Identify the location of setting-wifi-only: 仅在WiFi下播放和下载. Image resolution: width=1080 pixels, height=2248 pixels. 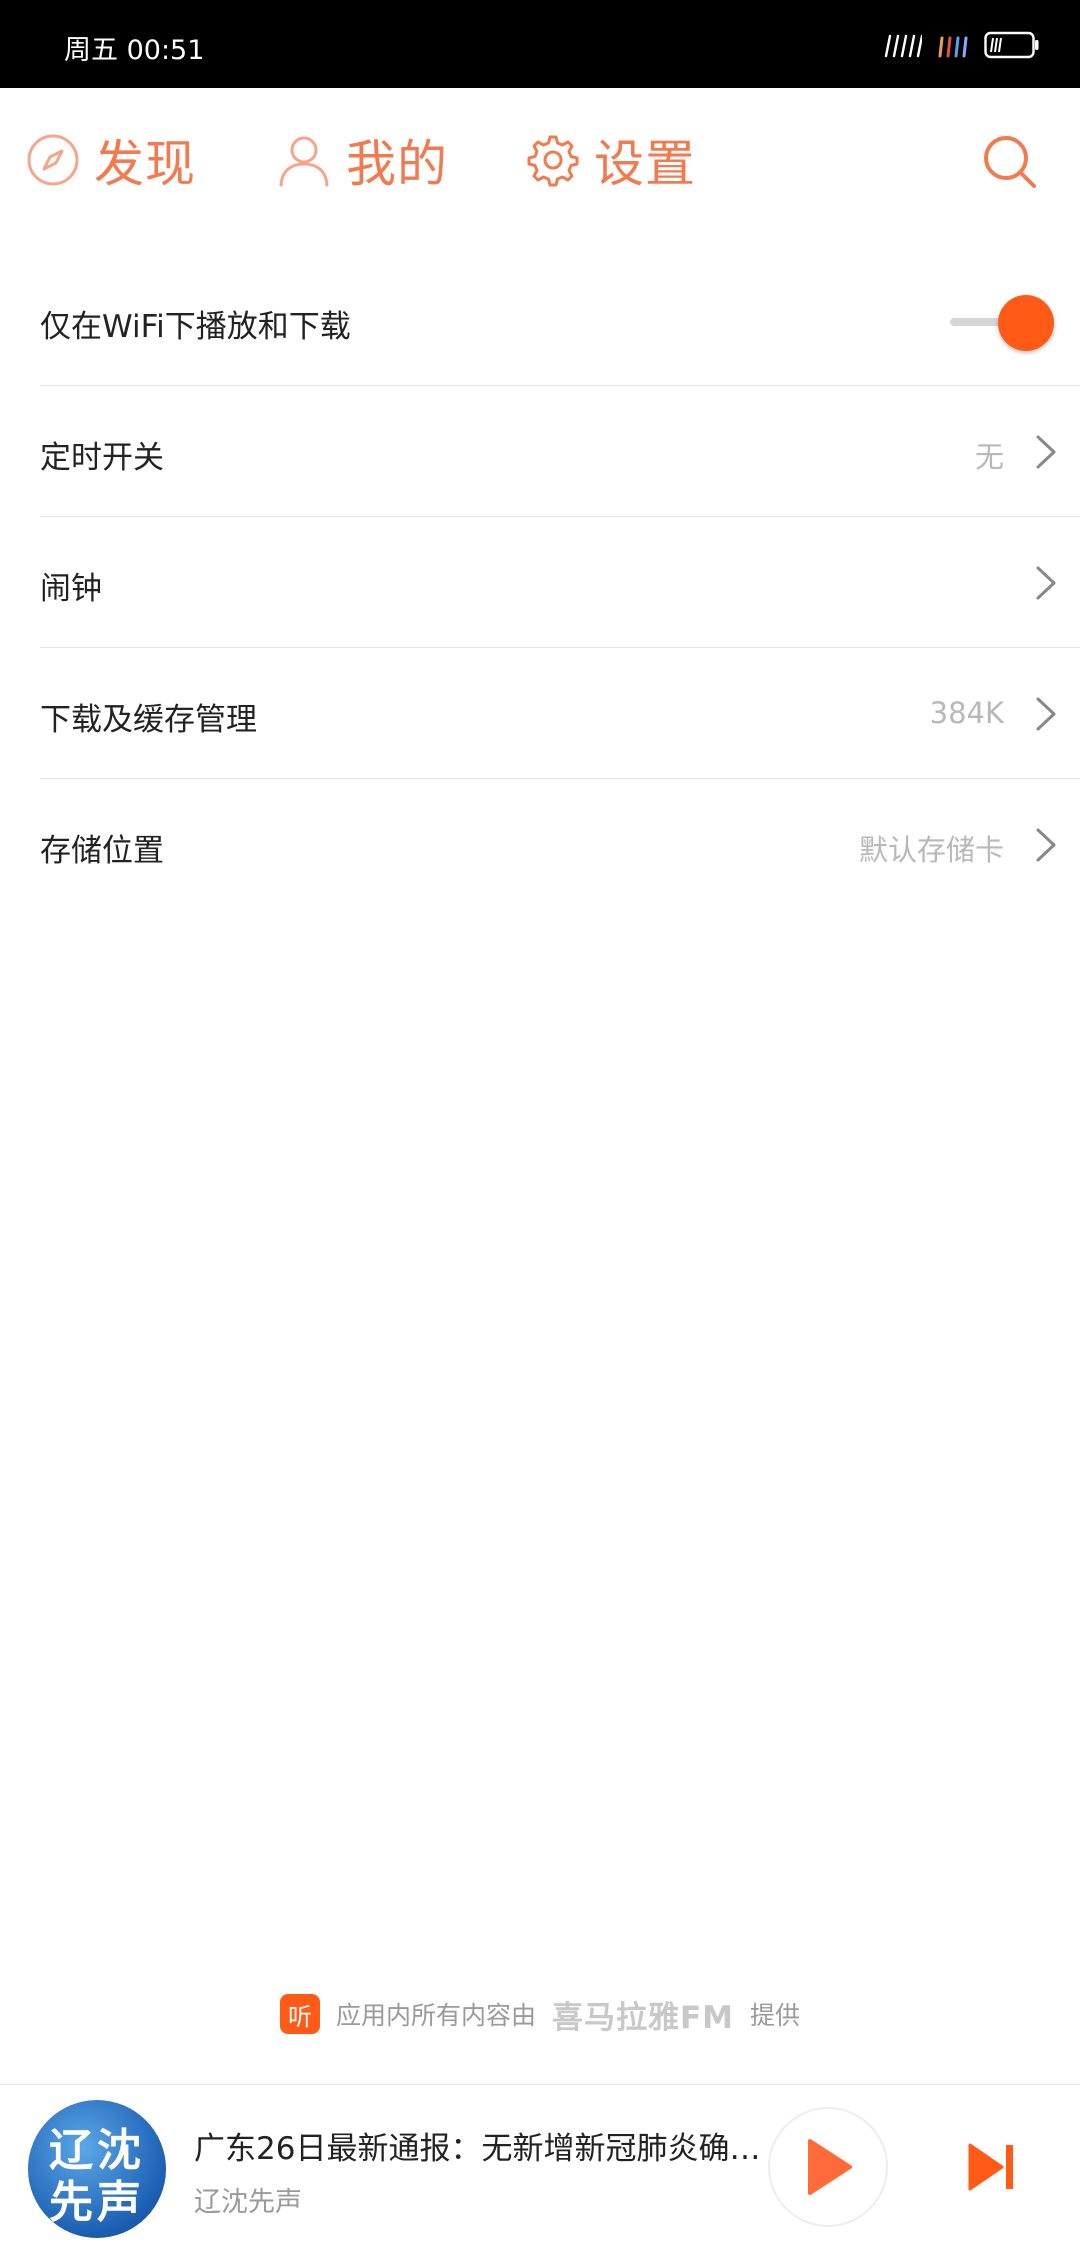
(560, 320).